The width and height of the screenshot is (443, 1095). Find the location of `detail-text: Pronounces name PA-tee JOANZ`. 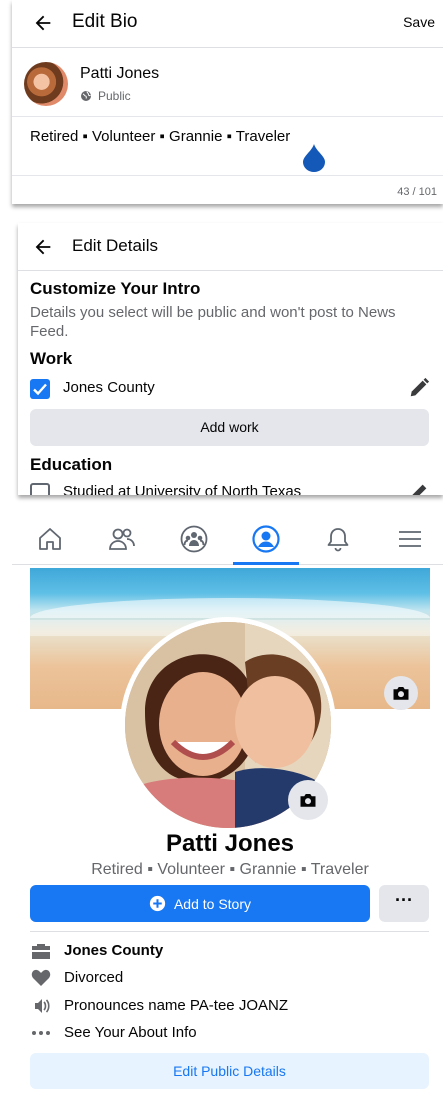

detail-text: Pronounces name PA-tee JOANZ is located at coordinates (176, 1005).